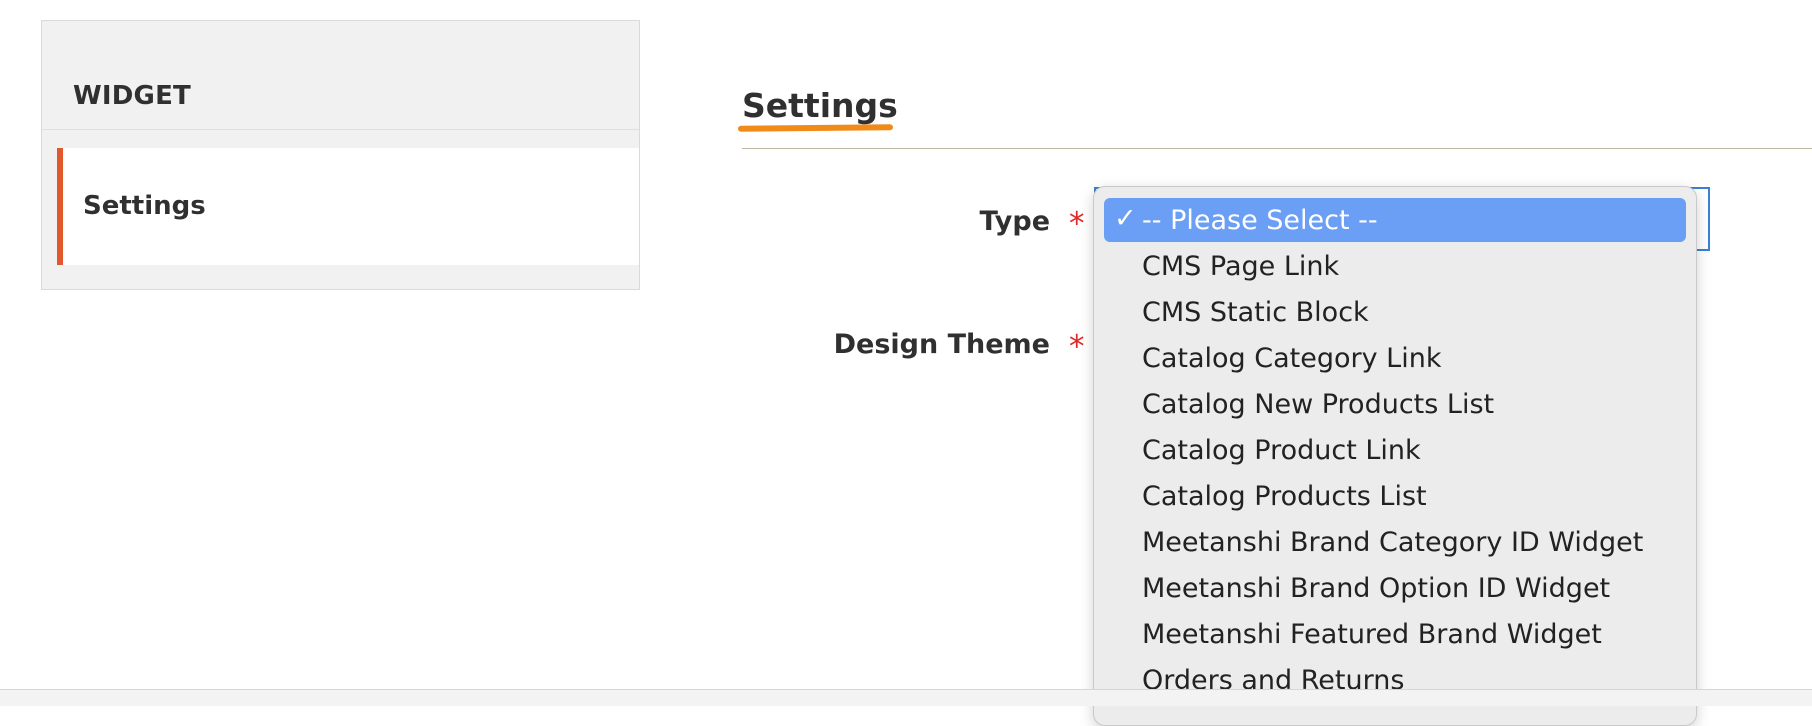 The height and width of the screenshot is (726, 1812). I want to click on sidebar-title: WIDGET, so click(132, 96).